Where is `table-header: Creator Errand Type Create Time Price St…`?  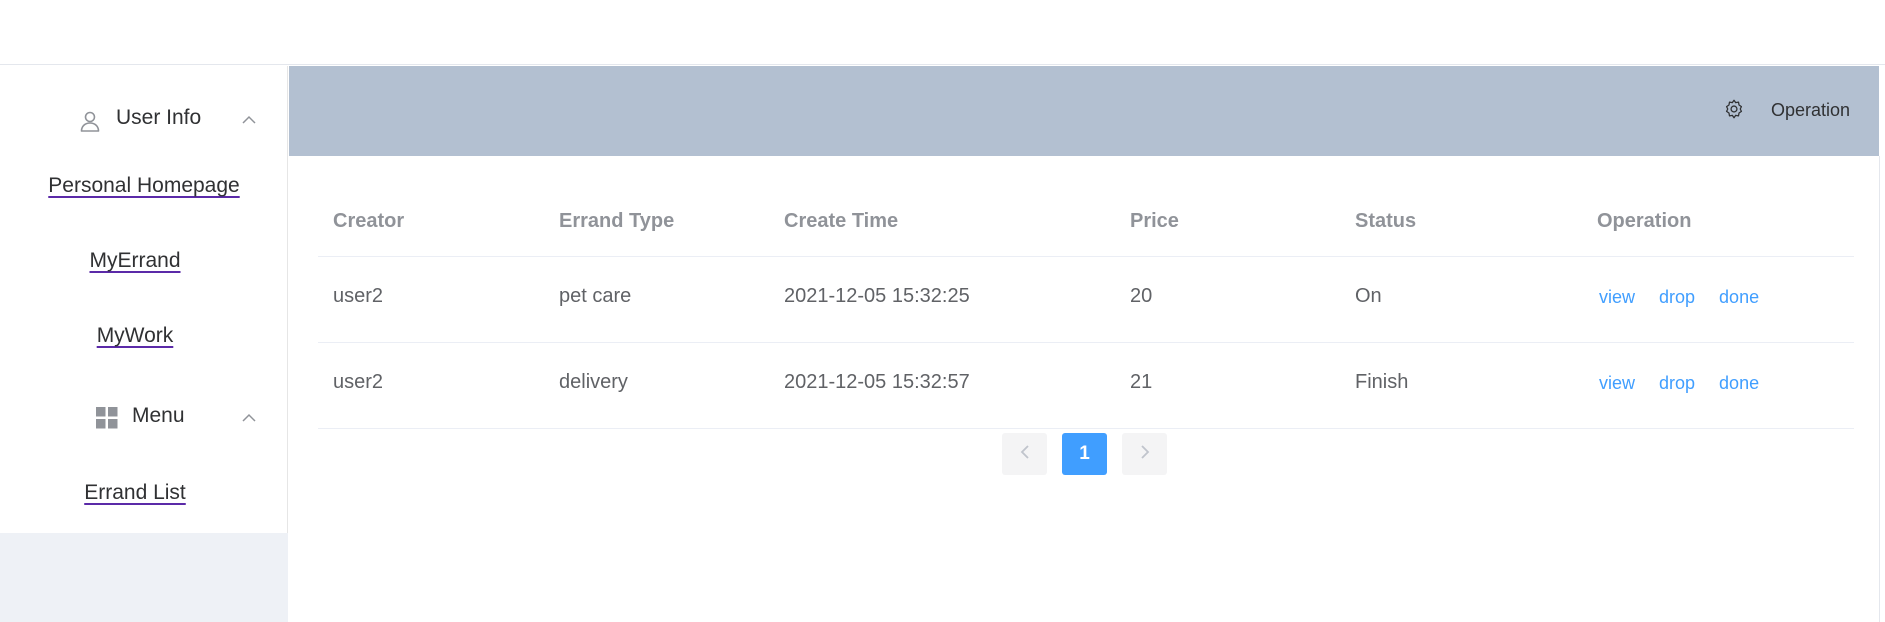 table-header: Creator Errand Type Create Time Price St… is located at coordinates (1086, 223).